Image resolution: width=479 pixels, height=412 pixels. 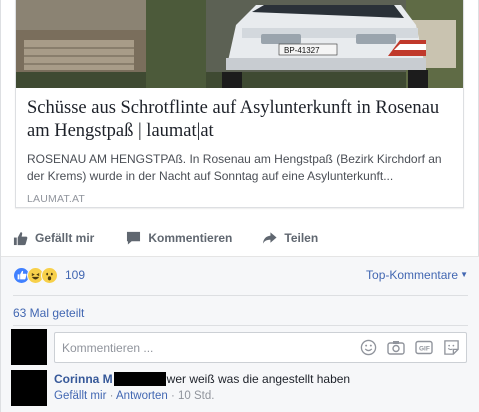 What do you see at coordinates (260, 347) in the screenshot?
I see `comment-input: Kommentieren ... GIF` at bounding box center [260, 347].